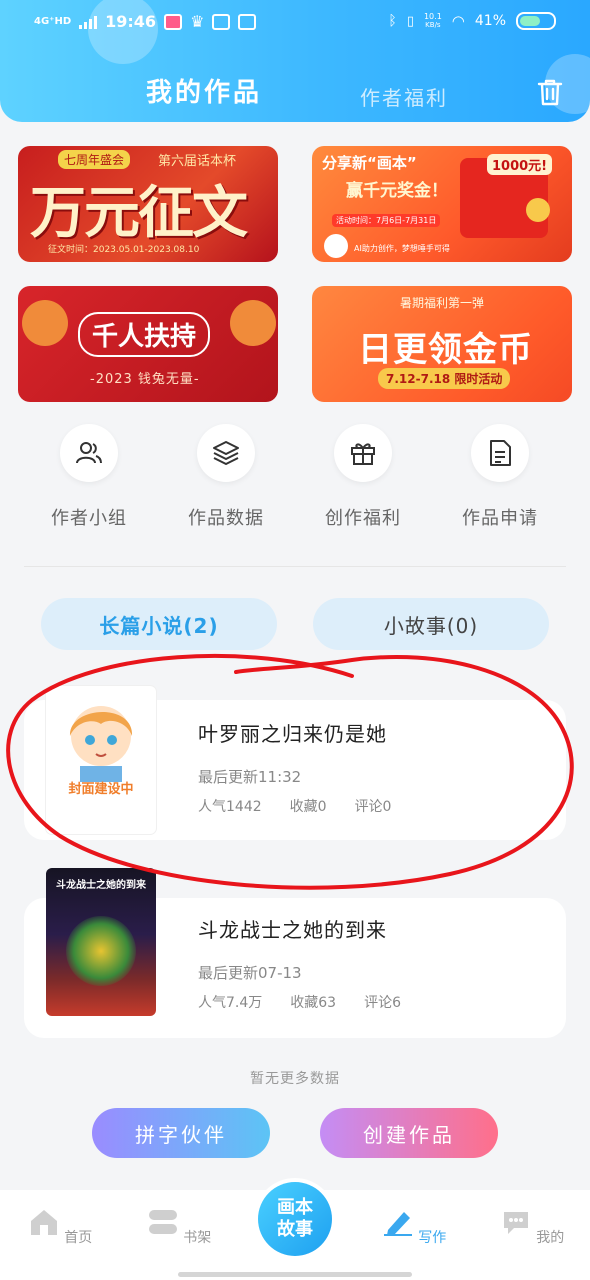 Image resolution: width=590 pixels, height=1280 pixels. Describe the element at coordinates (197, 21) in the screenshot. I see `crown-icon: ♛` at that location.